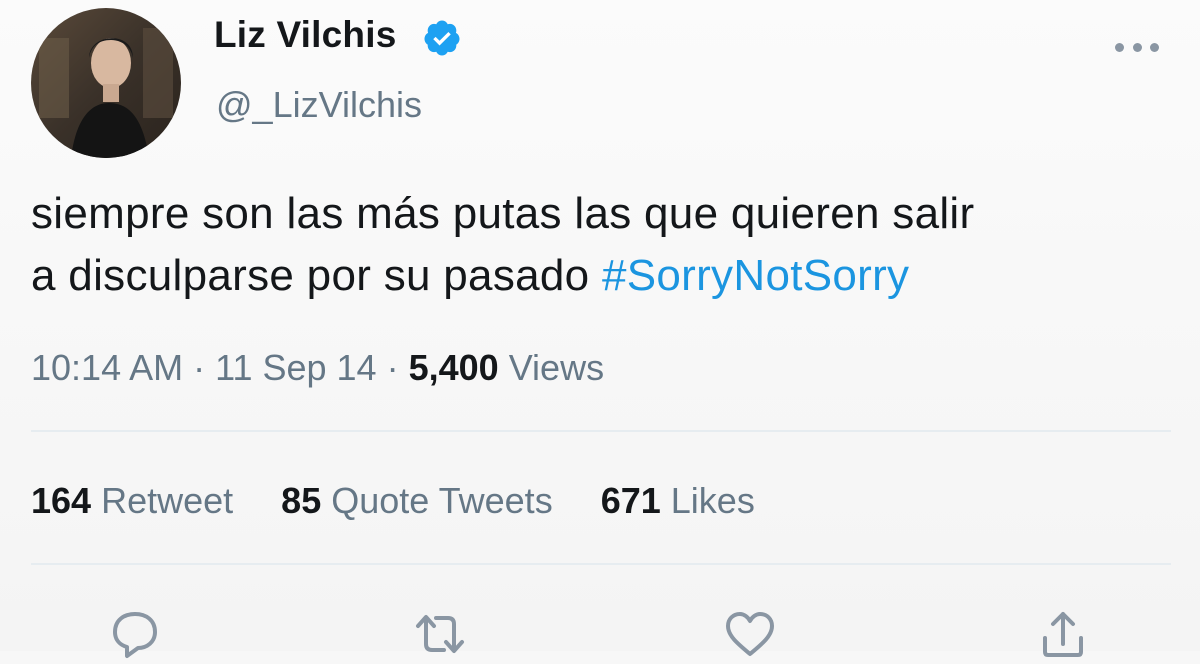 This screenshot has width=1200, height=664. What do you see at coordinates (707, 500) in the screenshot?
I see `likes-label: Likes` at bounding box center [707, 500].